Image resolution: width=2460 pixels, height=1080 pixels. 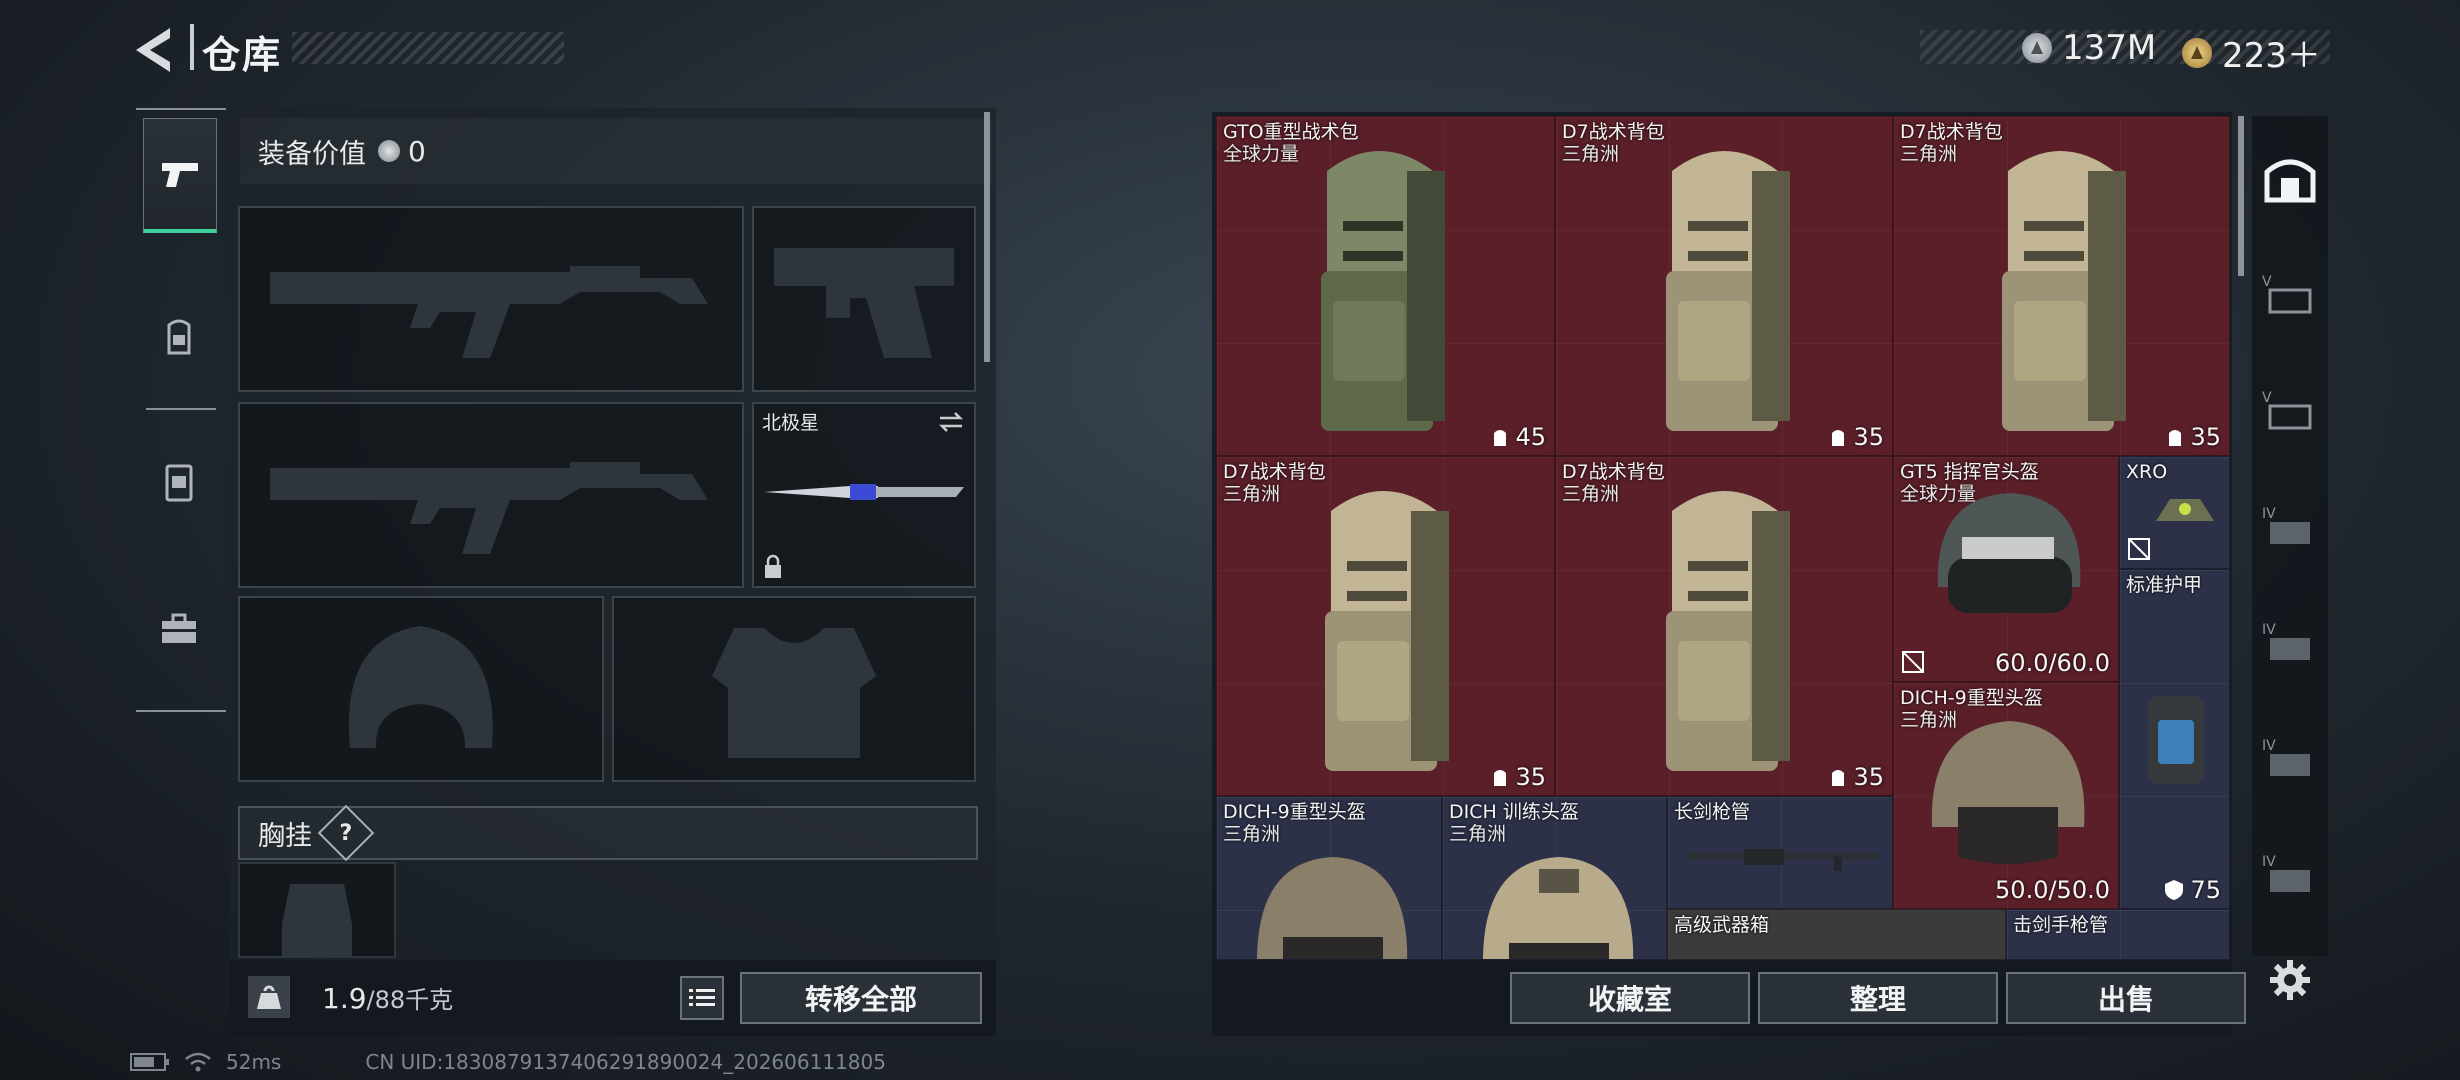 I want to click on melee-name: 北极星, so click(x=791, y=423).